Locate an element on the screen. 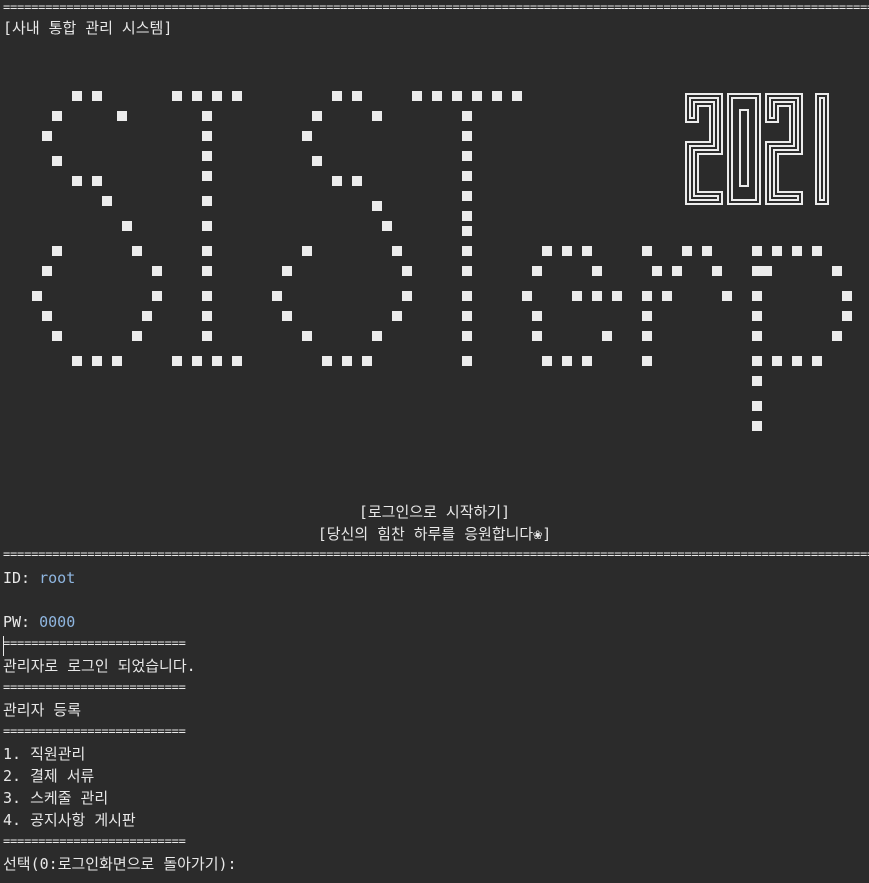 Image resolution: width=869 pixels, height=883 pixels. menu-item-label: 직원관리 is located at coordinates (58, 754).